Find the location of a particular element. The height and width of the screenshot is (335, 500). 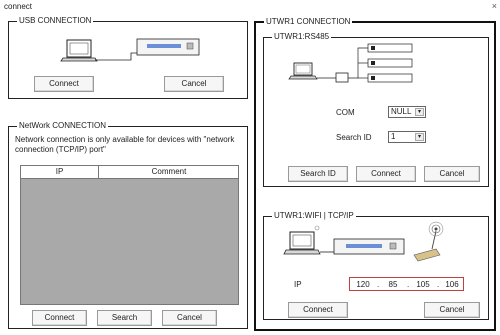

ip-address-field: 120 . 85 . 105 . 106 is located at coordinates (406, 284).